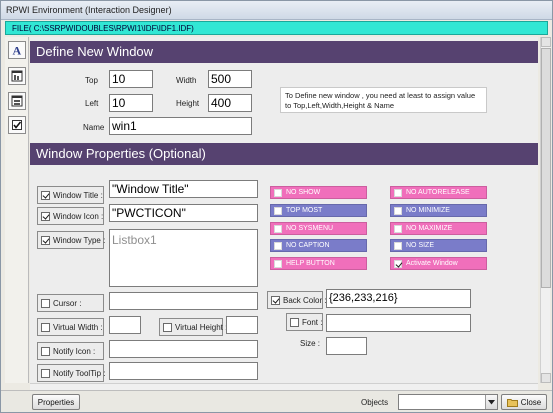  What do you see at coordinates (91, 80) in the screenshot?
I see `top-label: Top` at bounding box center [91, 80].